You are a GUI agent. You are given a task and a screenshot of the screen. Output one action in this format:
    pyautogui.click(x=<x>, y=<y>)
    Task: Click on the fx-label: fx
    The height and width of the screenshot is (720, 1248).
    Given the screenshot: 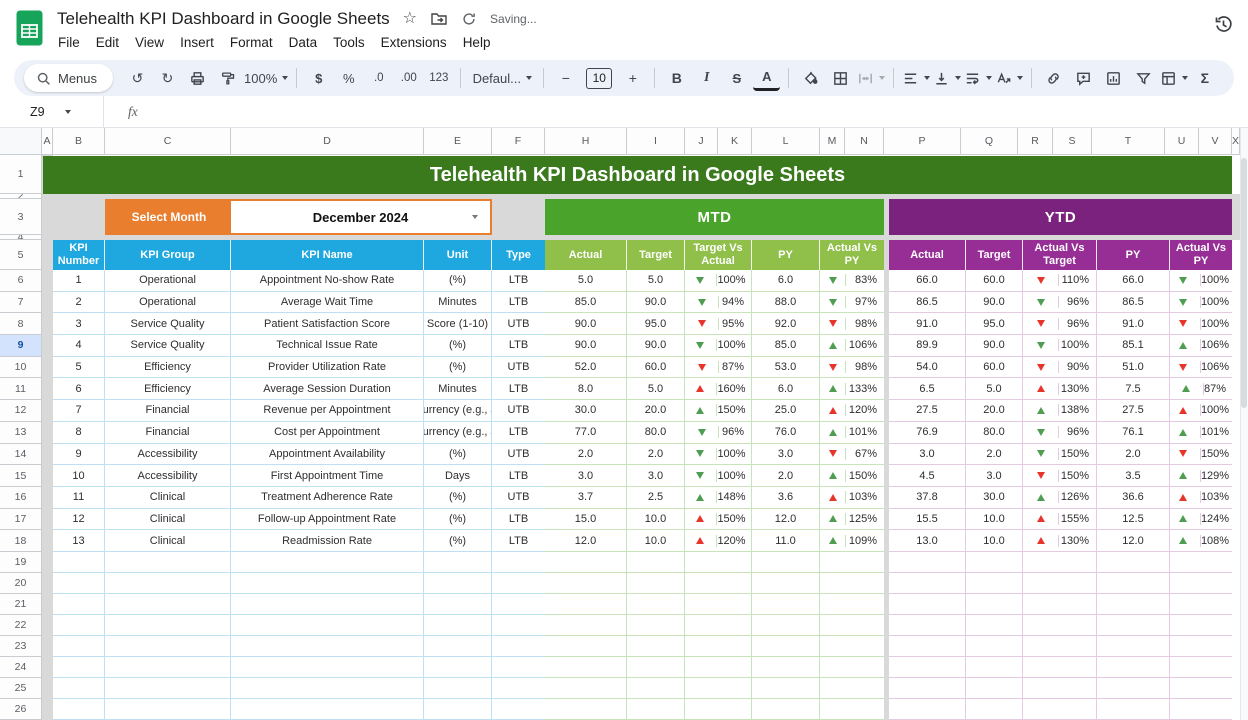 What is the action you would take?
    pyautogui.click(x=133, y=112)
    